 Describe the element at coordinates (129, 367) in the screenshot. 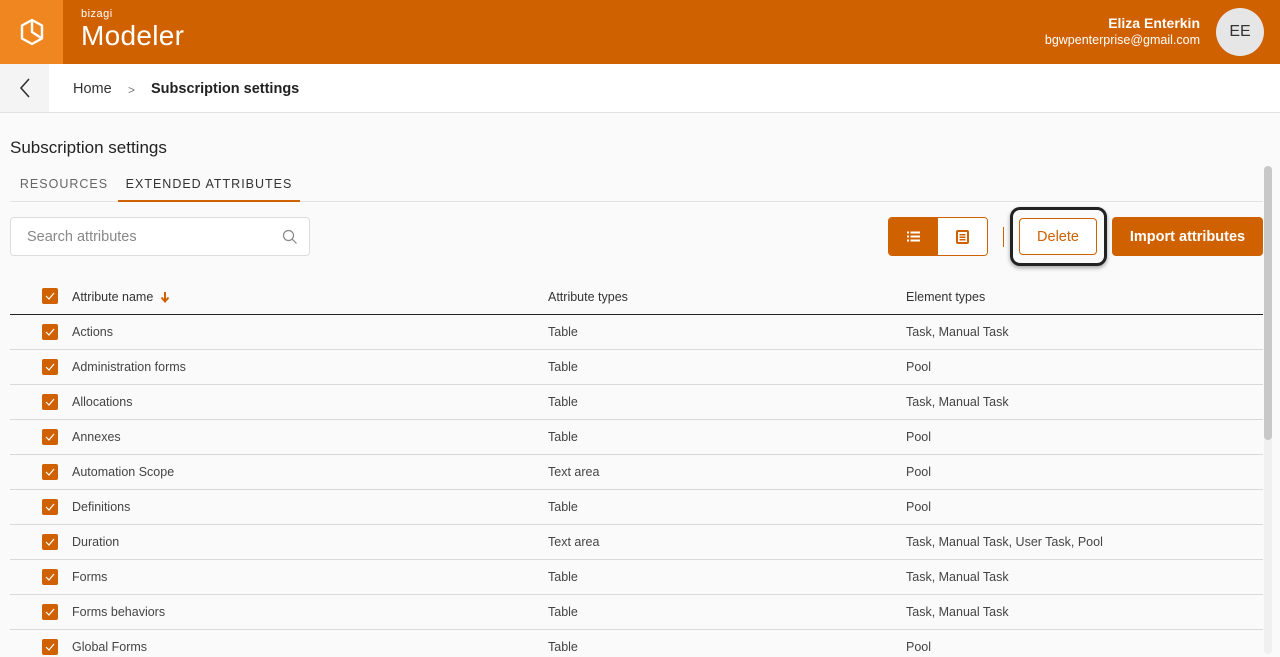

I see `cell-attribute-name: Administration forms` at that location.